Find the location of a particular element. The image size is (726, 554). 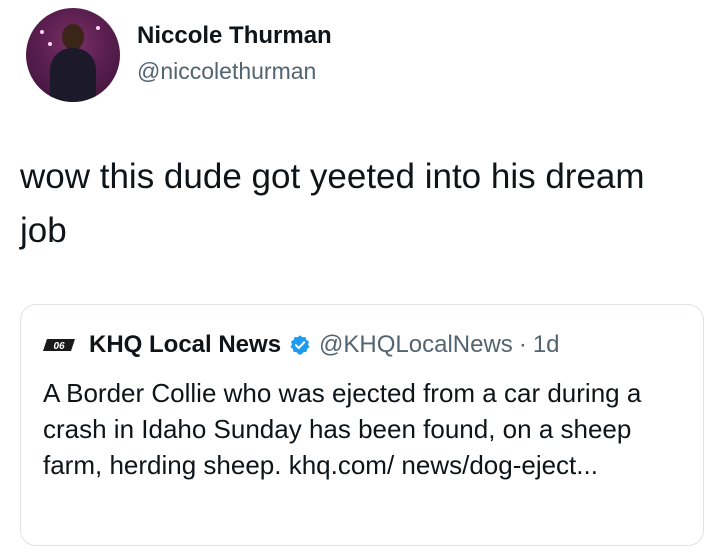

author-handle: @niccolethurman is located at coordinates (226, 71).